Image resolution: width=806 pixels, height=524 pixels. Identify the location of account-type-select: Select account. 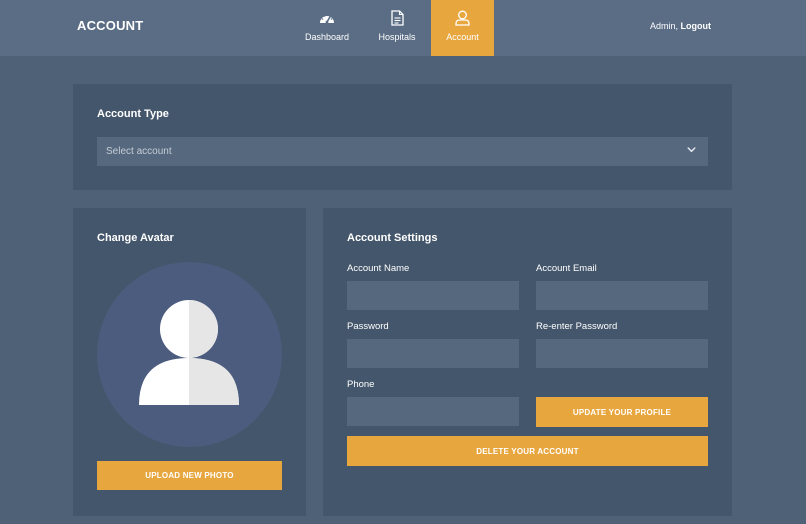
(402, 151).